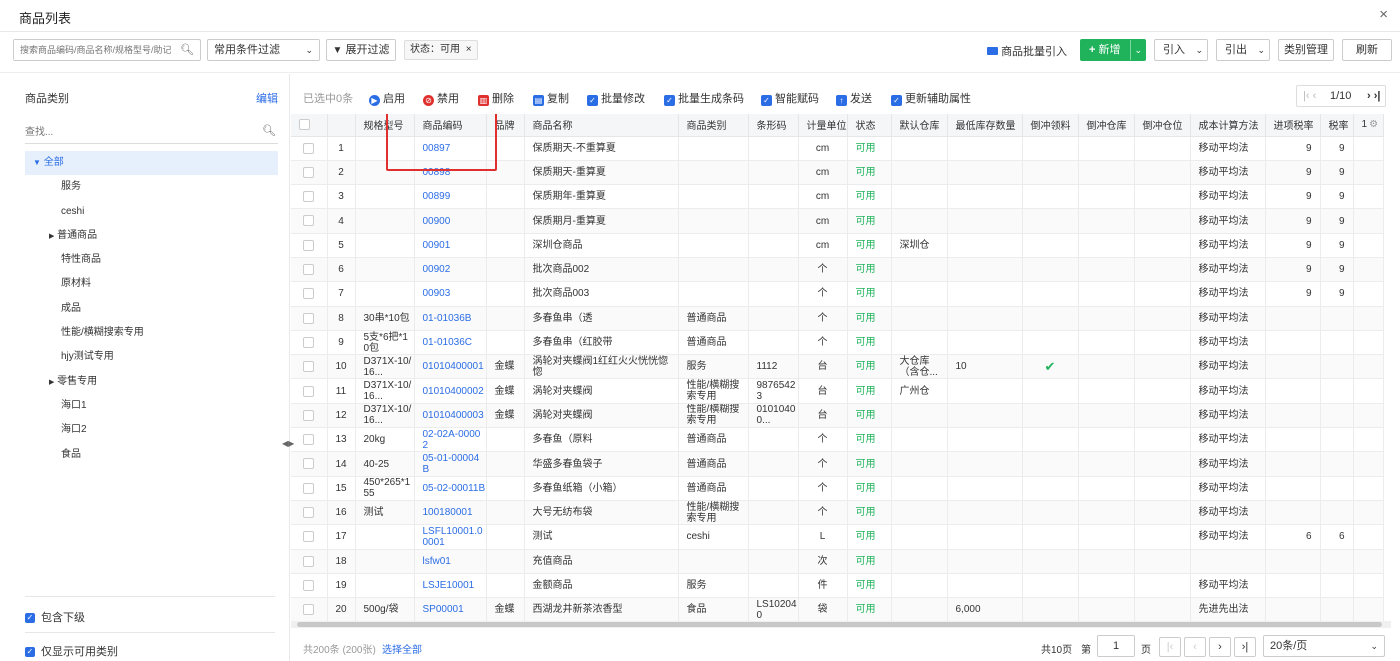 This screenshot has width=1400, height=661. What do you see at coordinates (450, 416) in the screenshot?
I see `table-cell: 01010400003` at bounding box center [450, 416].